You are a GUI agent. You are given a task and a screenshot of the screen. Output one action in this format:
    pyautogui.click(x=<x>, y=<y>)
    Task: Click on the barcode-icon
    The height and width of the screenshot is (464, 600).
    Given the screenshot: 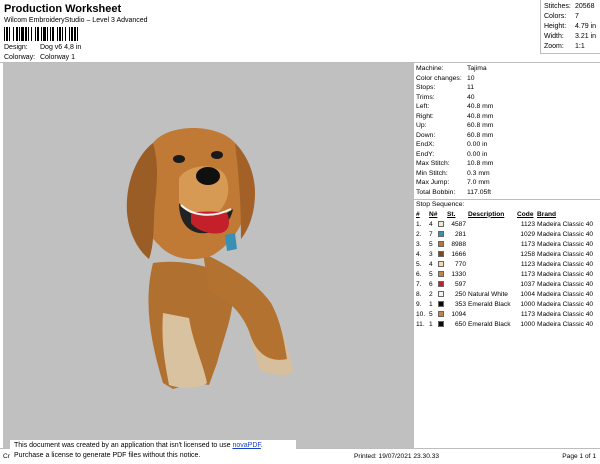 What is the action you would take?
    pyautogui.click(x=41, y=34)
    